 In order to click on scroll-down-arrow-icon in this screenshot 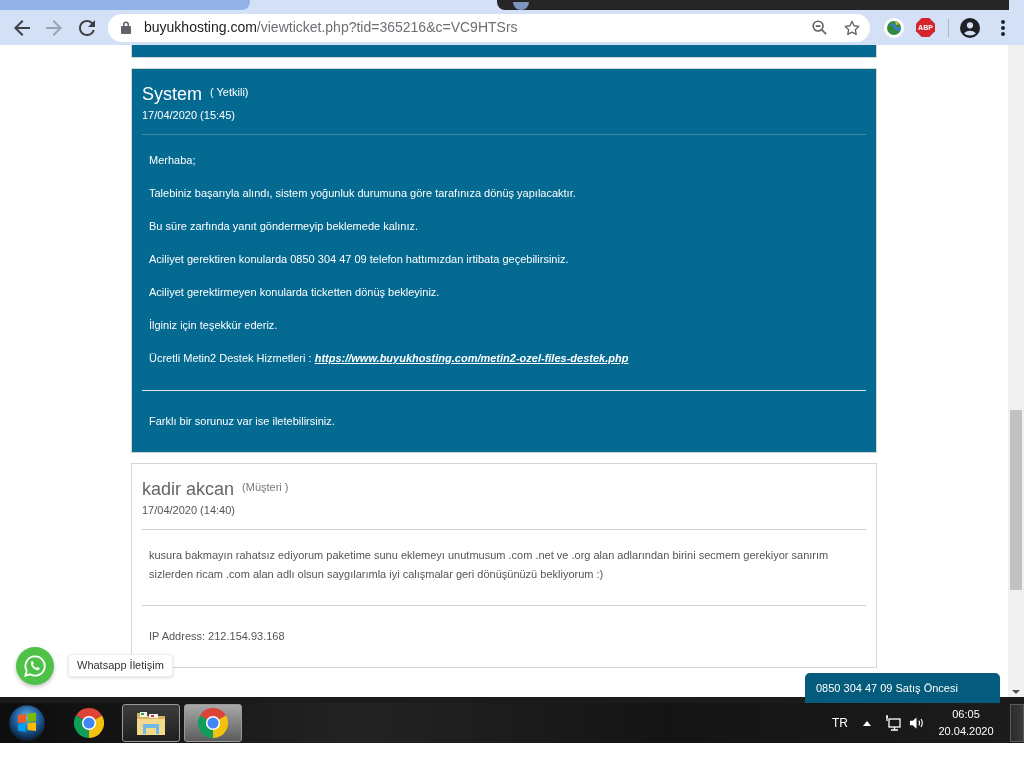, I will do `click(1016, 692)`.